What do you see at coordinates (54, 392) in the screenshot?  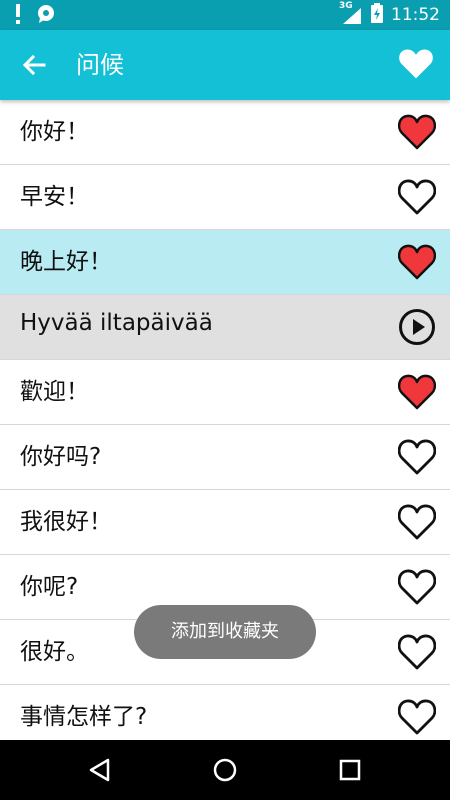 I see `phrase-text: 歡迎！` at bounding box center [54, 392].